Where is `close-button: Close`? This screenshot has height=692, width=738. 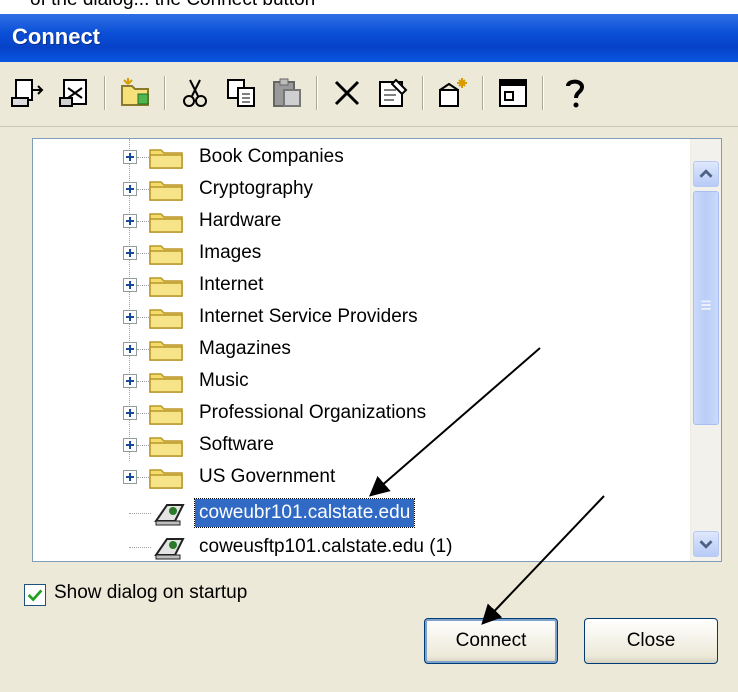 close-button: Close is located at coordinates (651, 641).